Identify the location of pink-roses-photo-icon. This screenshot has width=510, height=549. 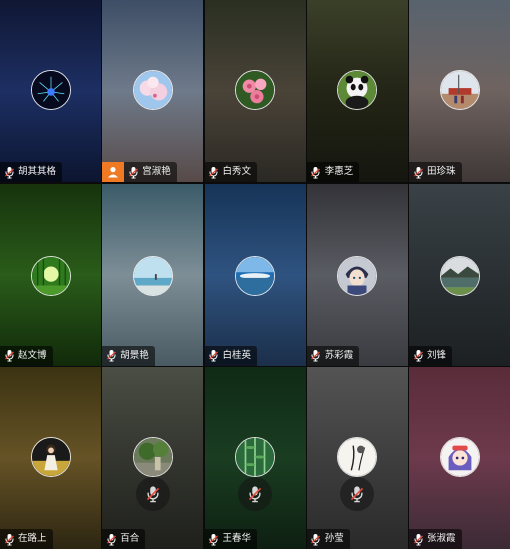
(255, 90).